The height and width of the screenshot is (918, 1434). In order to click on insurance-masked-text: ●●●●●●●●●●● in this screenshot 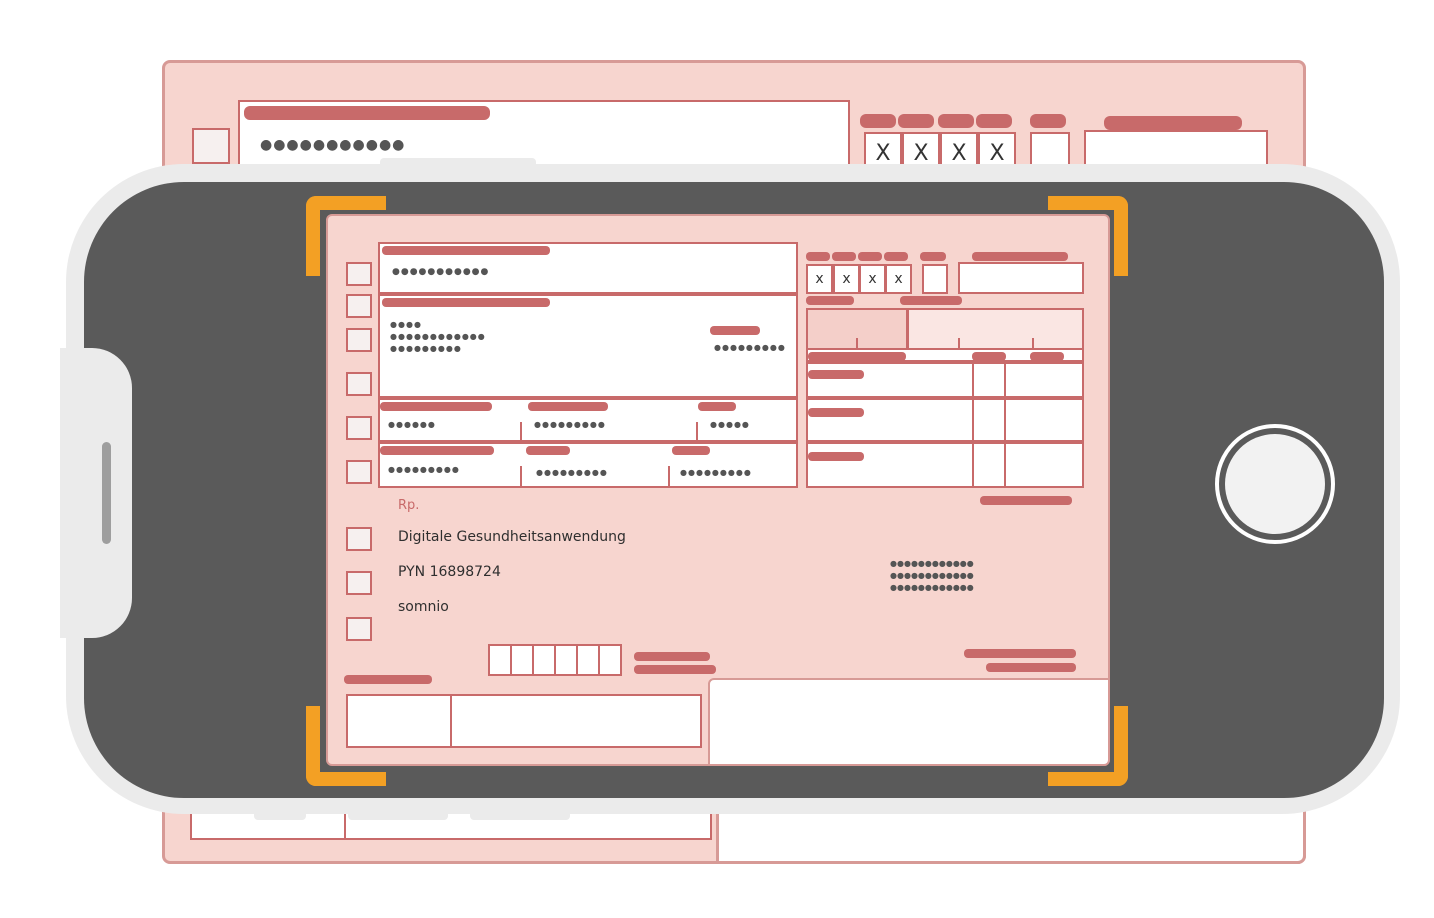, I will do `click(441, 272)`.